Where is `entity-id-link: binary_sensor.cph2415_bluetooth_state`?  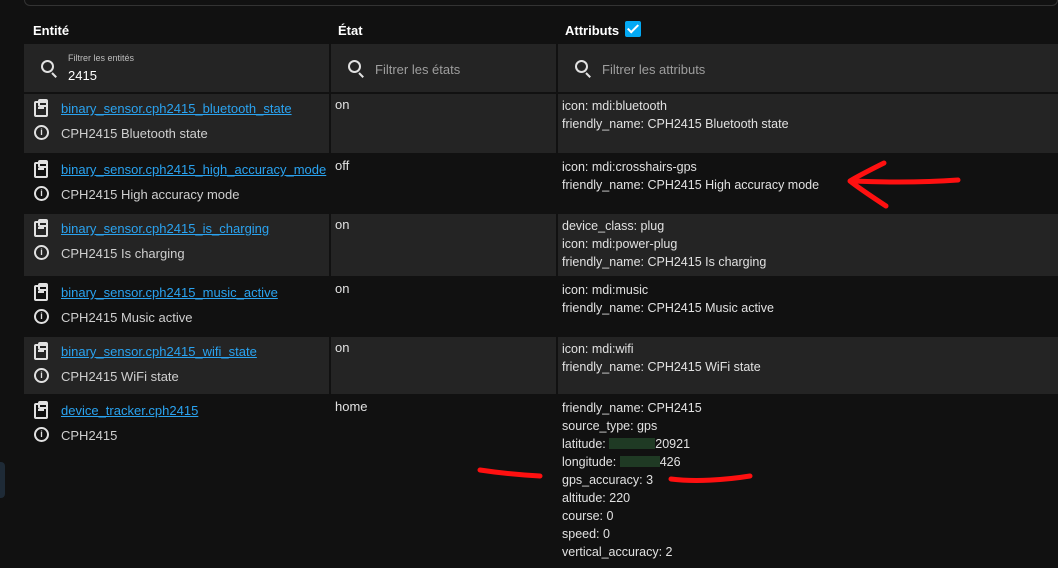
entity-id-link: binary_sensor.cph2415_bluetooth_state is located at coordinates (176, 108).